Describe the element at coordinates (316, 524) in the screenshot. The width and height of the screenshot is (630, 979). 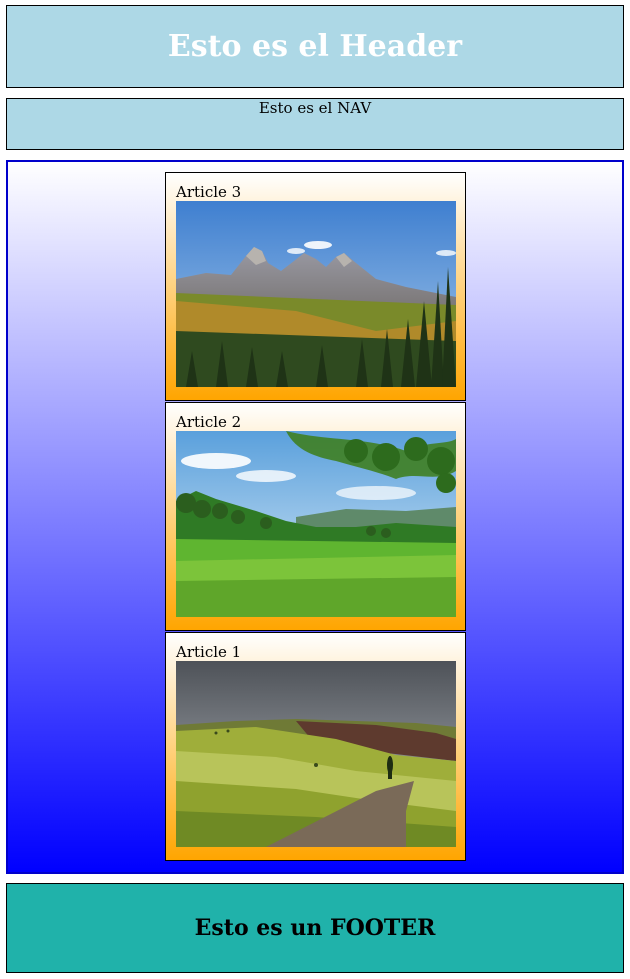
I see `green-meadow-landscape-image` at that location.